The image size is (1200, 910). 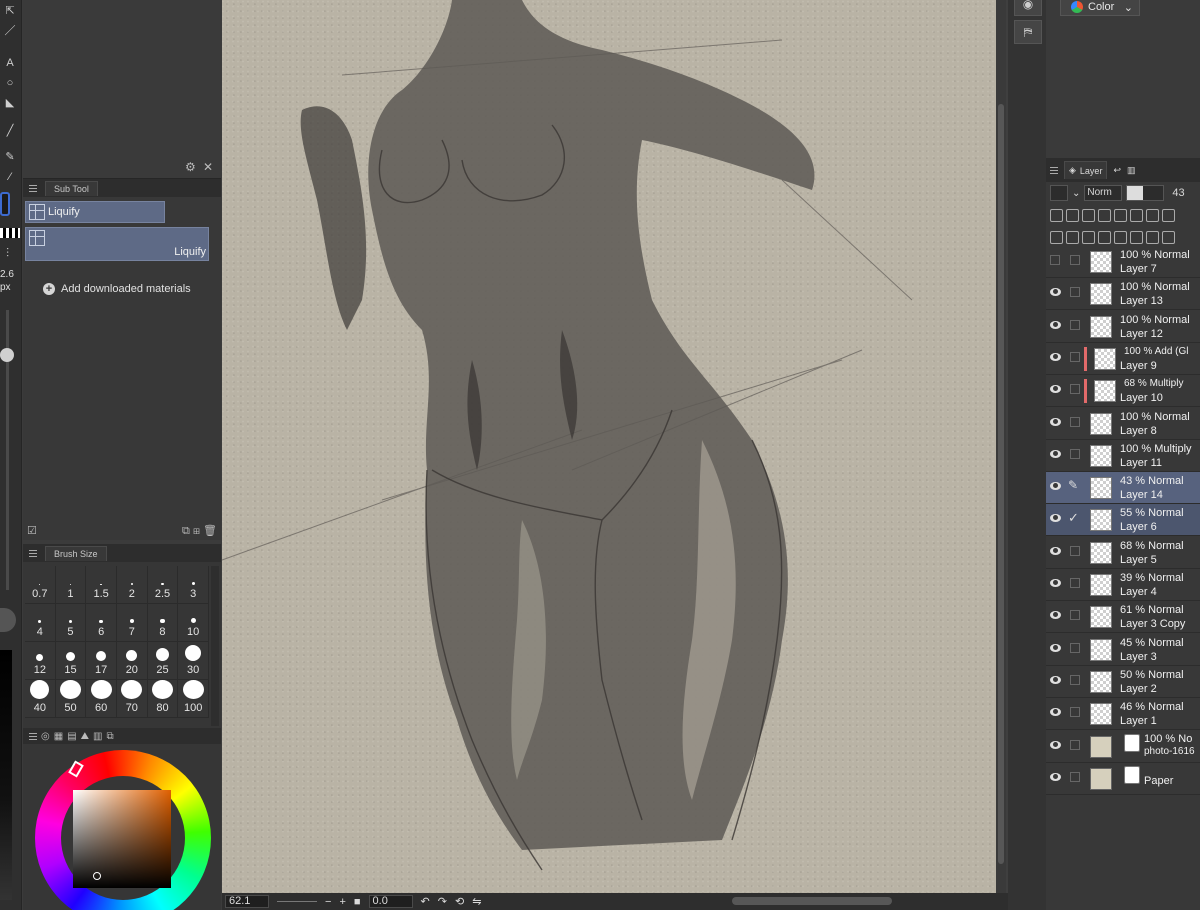 I want to click on wrench-icon: ⚙, so click(x=190, y=167).